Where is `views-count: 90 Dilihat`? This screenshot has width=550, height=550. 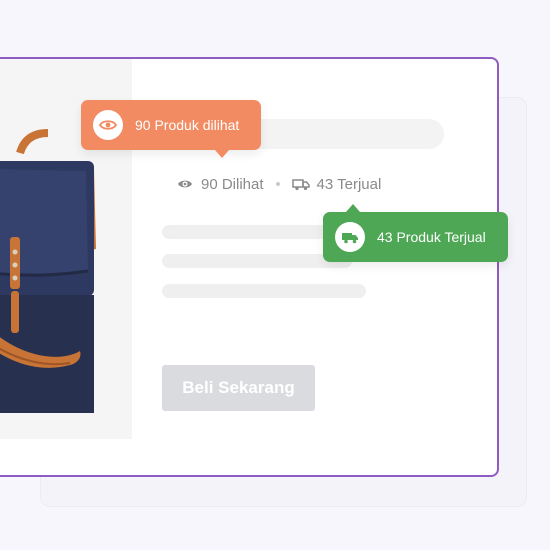 views-count: 90 Dilihat is located at coordinates (232, 184).